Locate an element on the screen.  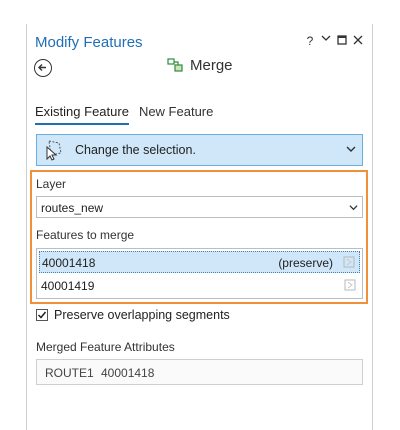
merged-attributes-table: ROUTE1 40001418 is located at coordinates (199, 372).